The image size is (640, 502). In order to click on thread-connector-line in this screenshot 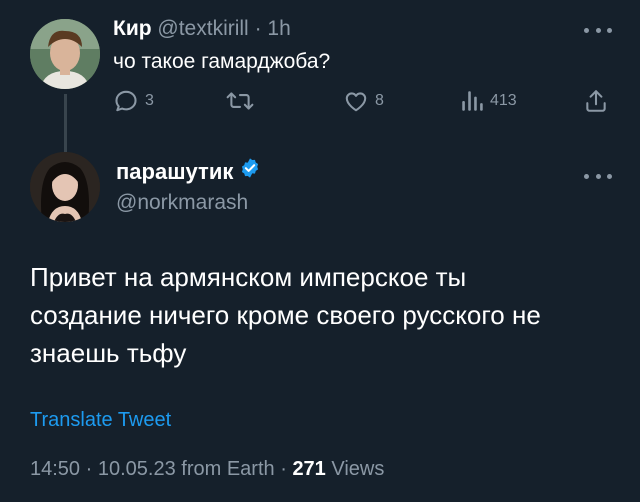, I will do `click(65, 123)`.